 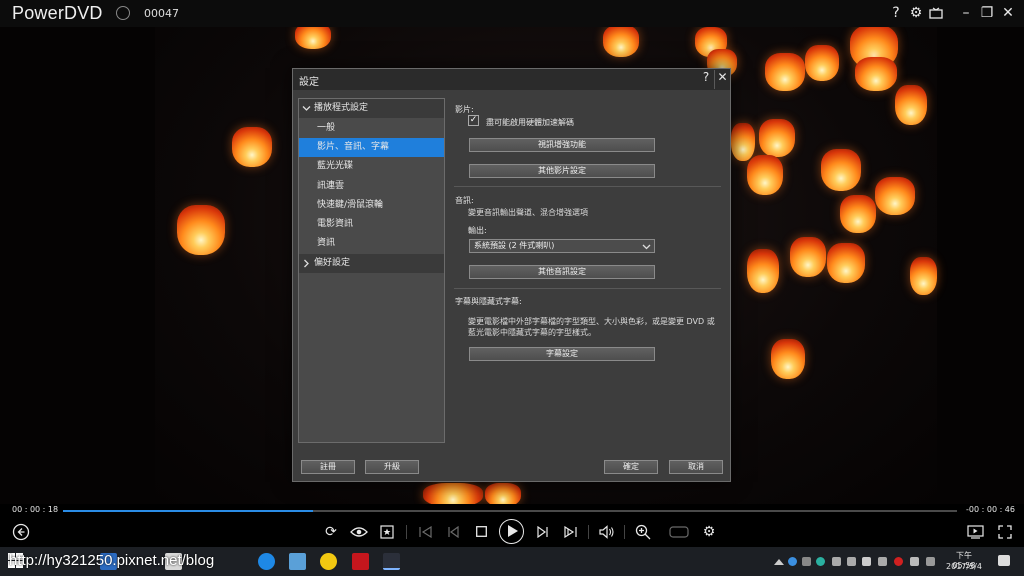 I want to click on notification-icon, so click(x=1004, y=560).